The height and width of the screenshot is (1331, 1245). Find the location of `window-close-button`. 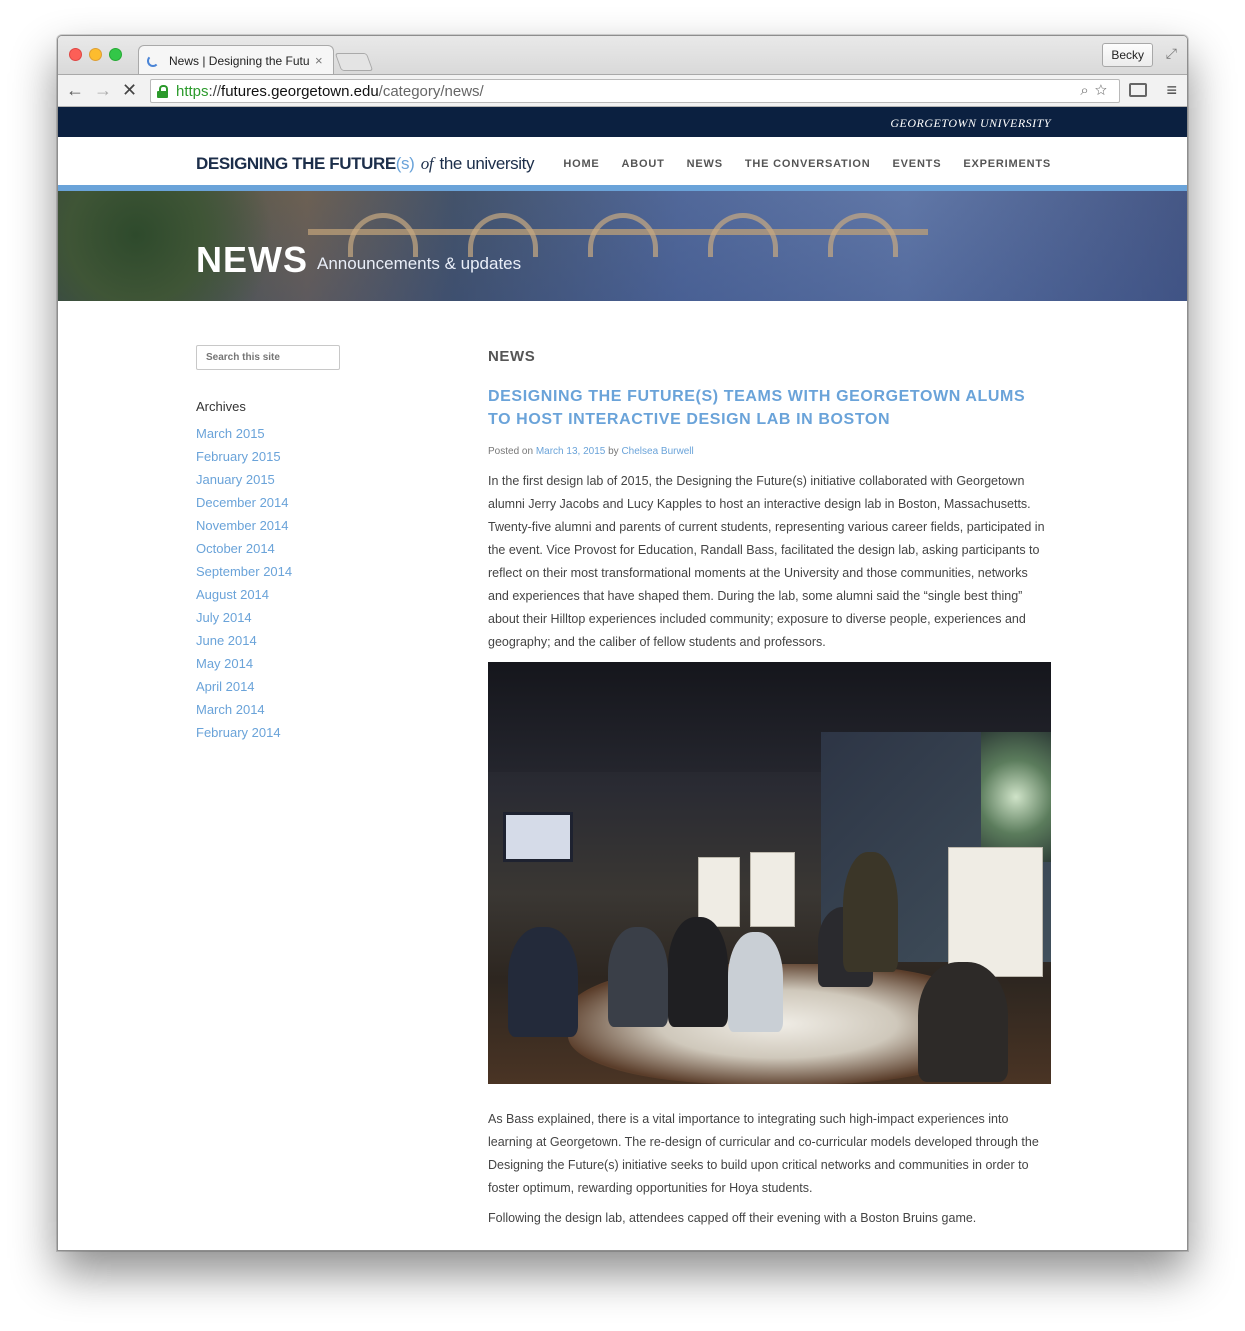

window-close-button is located at coordinates (75, 54).